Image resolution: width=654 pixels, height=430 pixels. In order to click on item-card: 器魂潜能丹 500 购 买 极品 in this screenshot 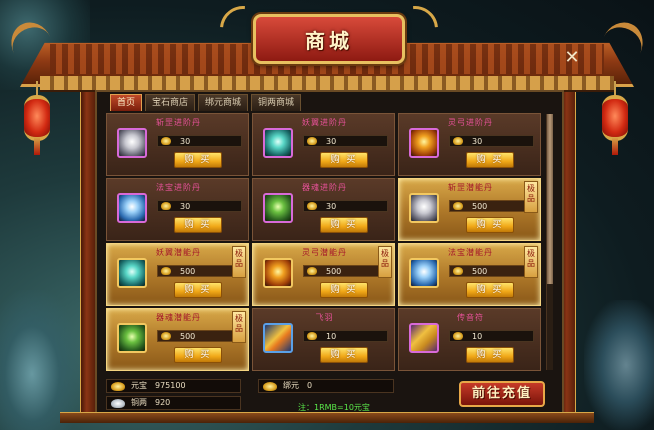, I will do `click(177, 339)`.